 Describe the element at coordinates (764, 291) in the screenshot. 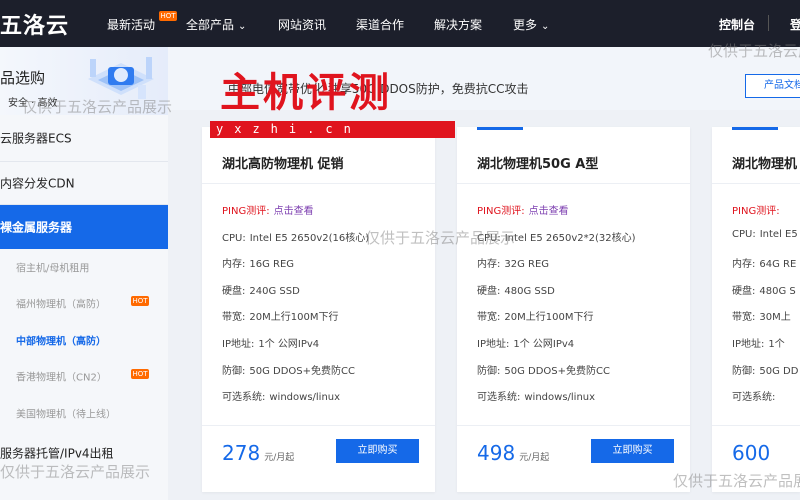

I see `spec-disk: 硬盘: 480G S` at that location.